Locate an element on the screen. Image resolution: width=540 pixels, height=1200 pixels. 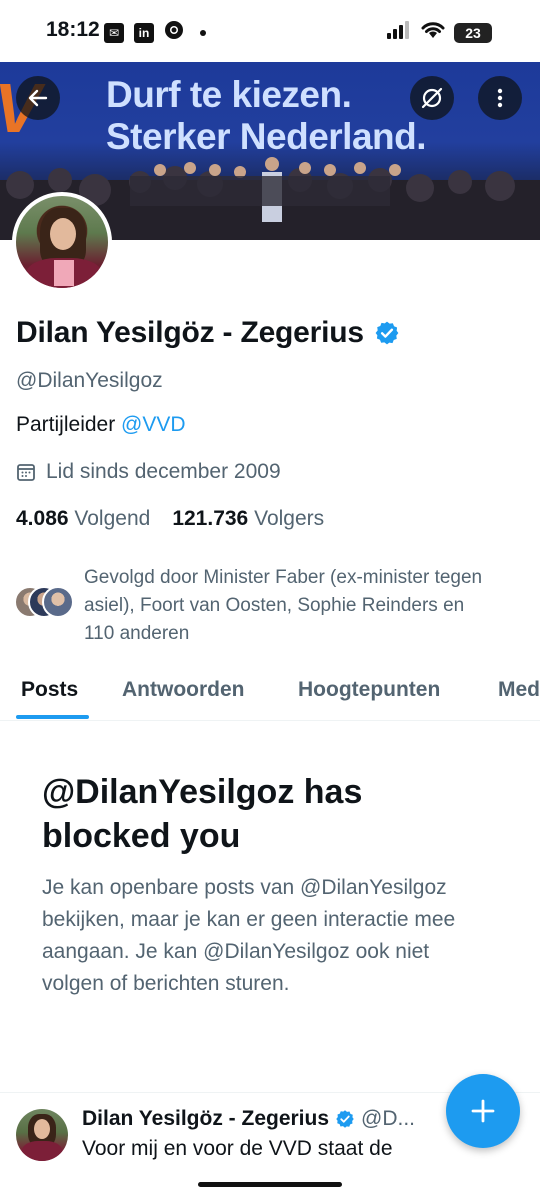
post-avatar is located at coordinates (42, 1135).